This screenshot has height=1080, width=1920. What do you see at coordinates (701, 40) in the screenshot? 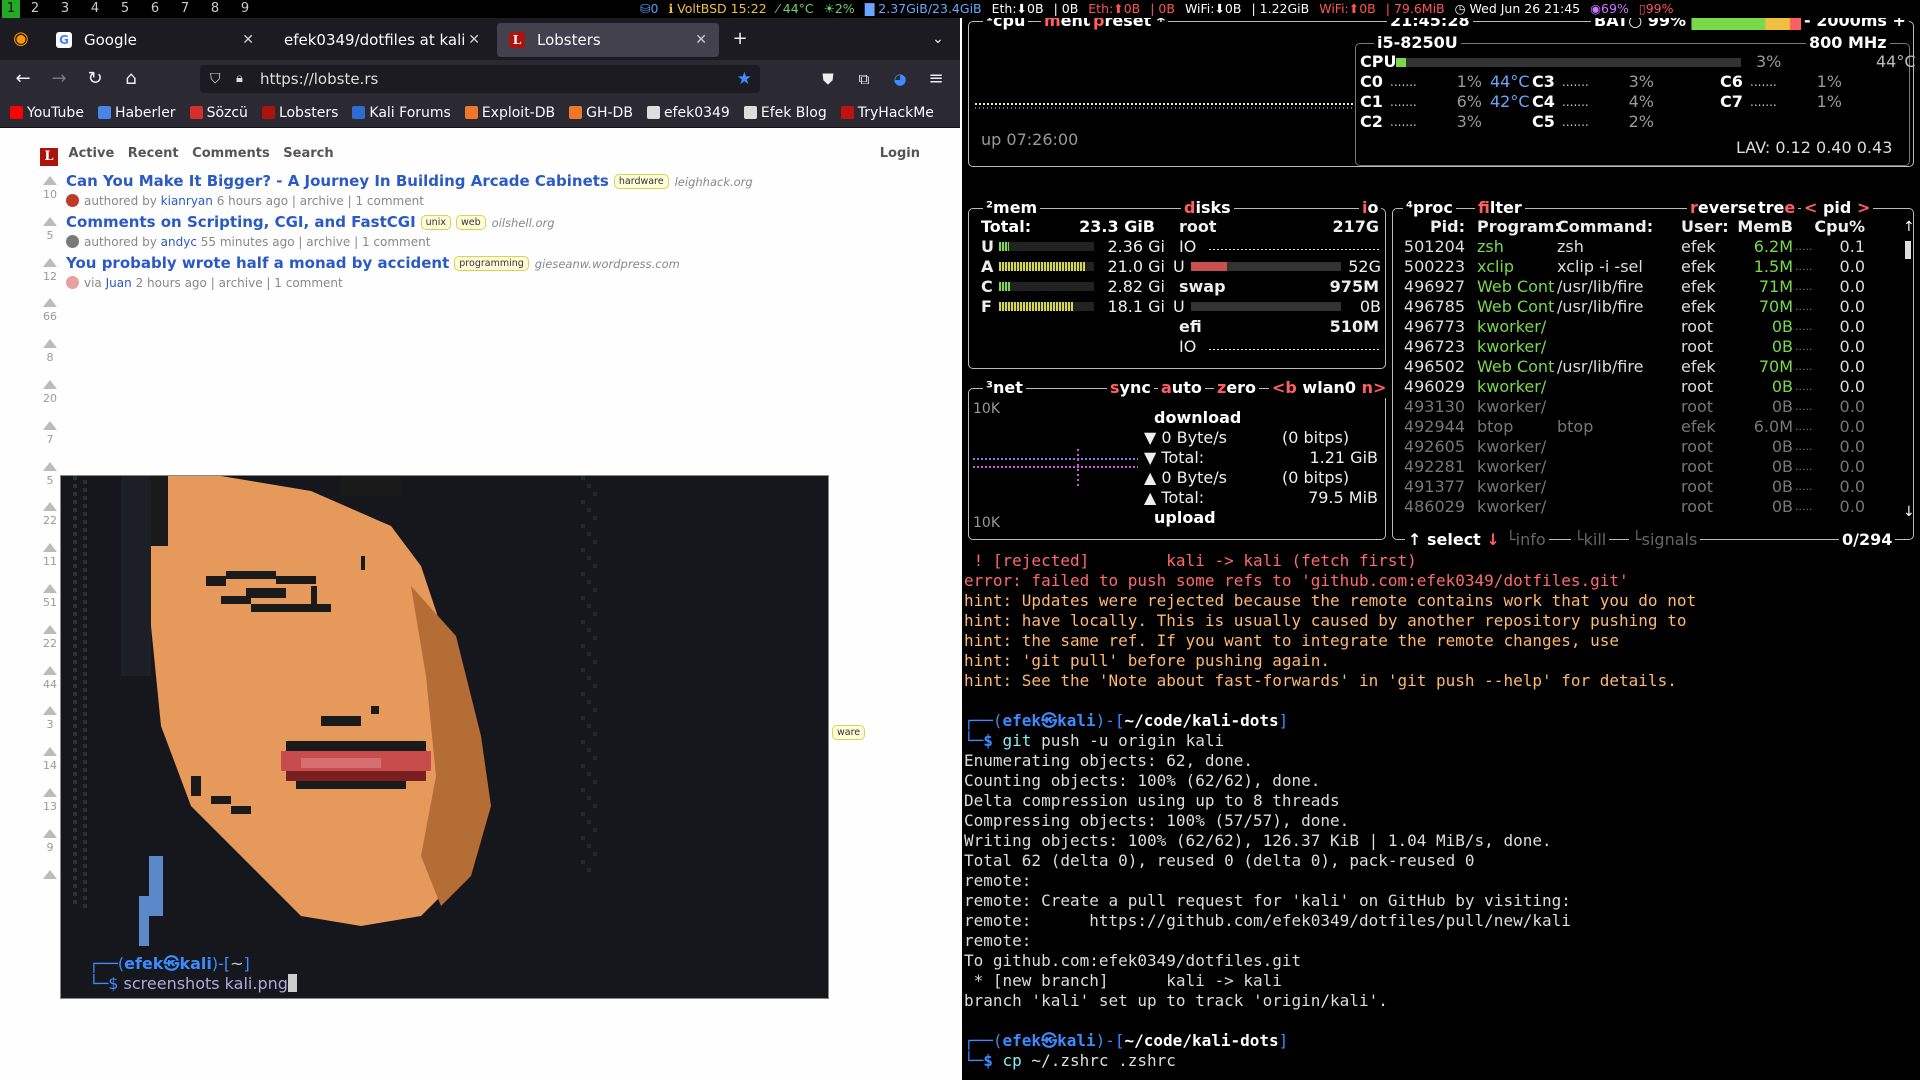
I see `close-icon: ✕` at bounding box center [701, 40].